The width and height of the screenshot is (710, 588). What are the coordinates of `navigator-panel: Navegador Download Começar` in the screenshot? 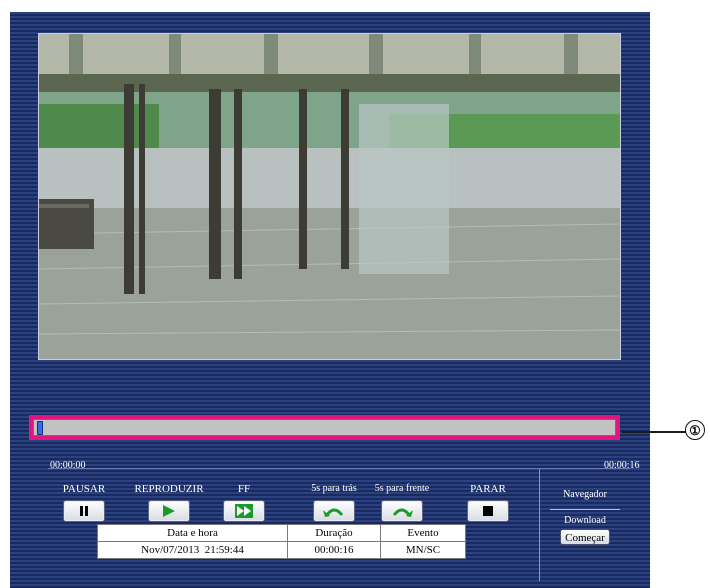 It's located at (585, 525).